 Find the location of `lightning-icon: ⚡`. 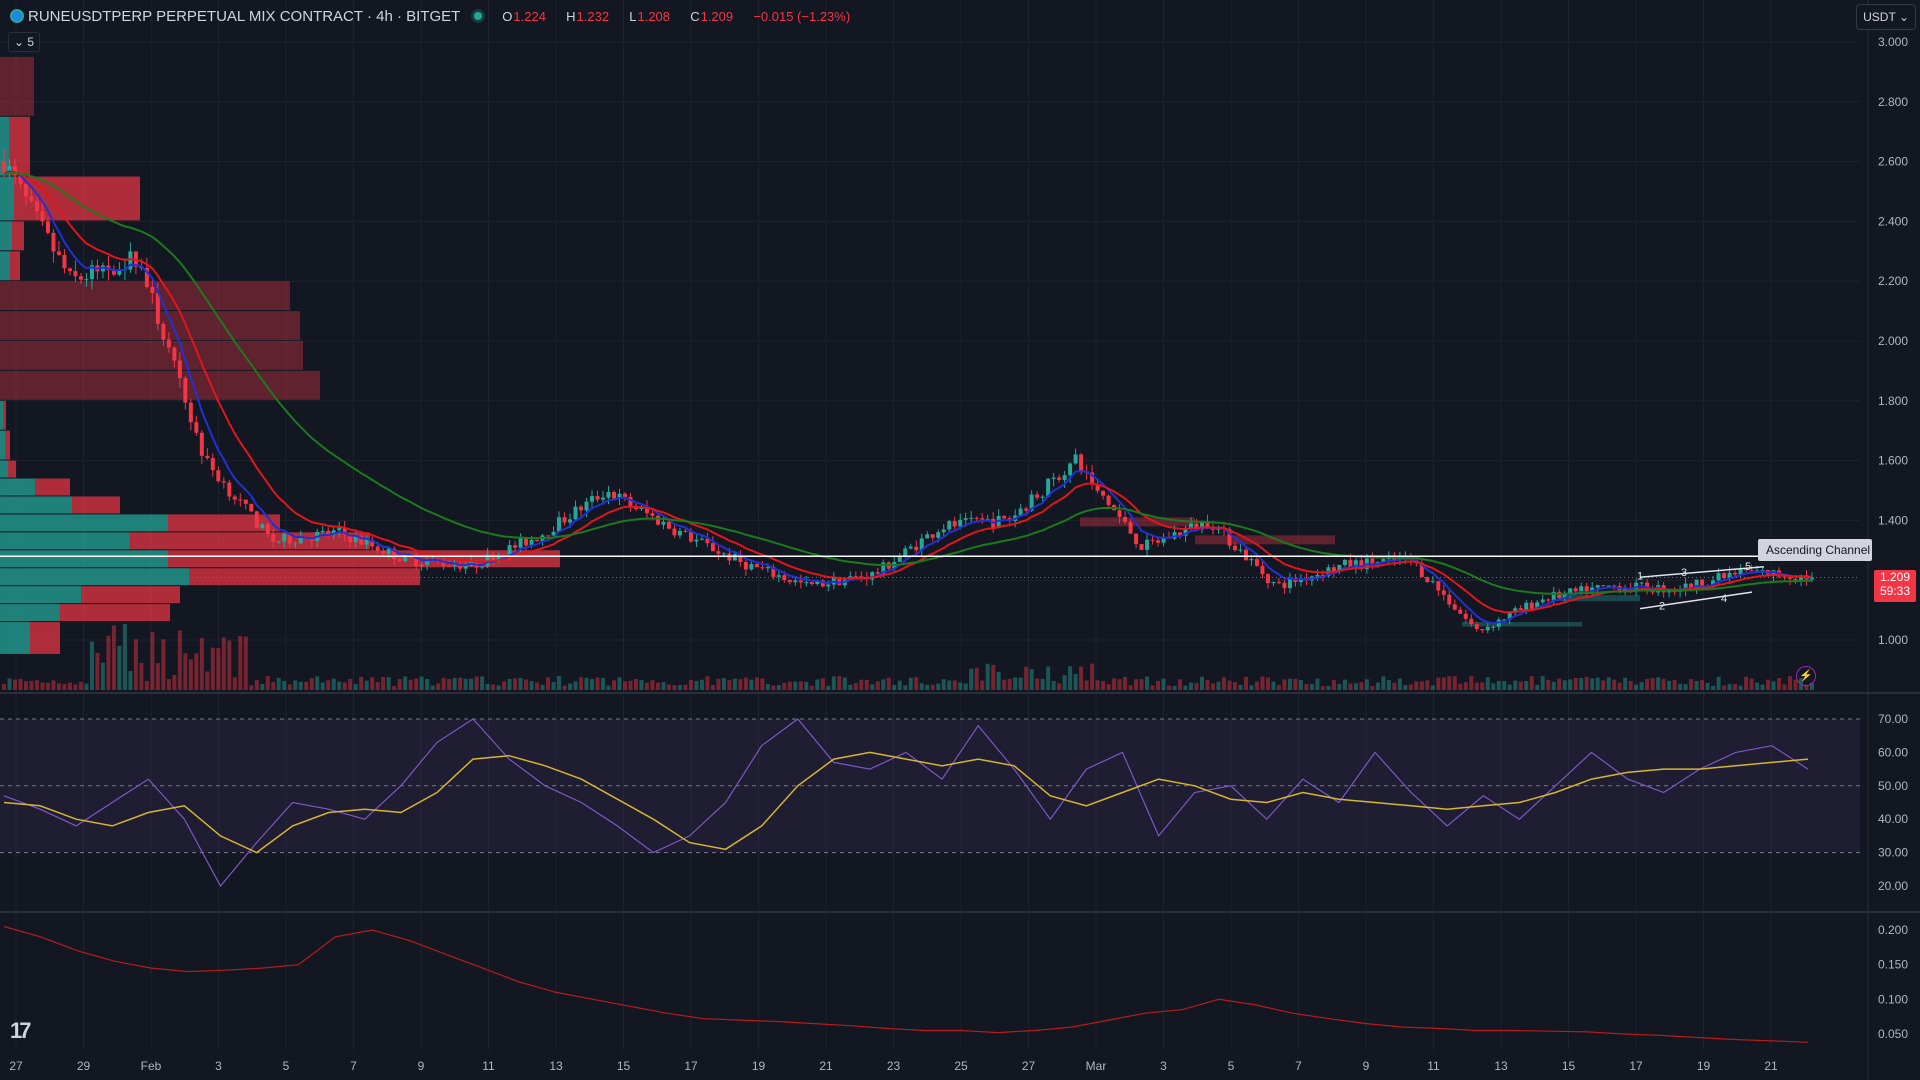

lightning-icon: ⚡ is located at coordinates (1806, 676).